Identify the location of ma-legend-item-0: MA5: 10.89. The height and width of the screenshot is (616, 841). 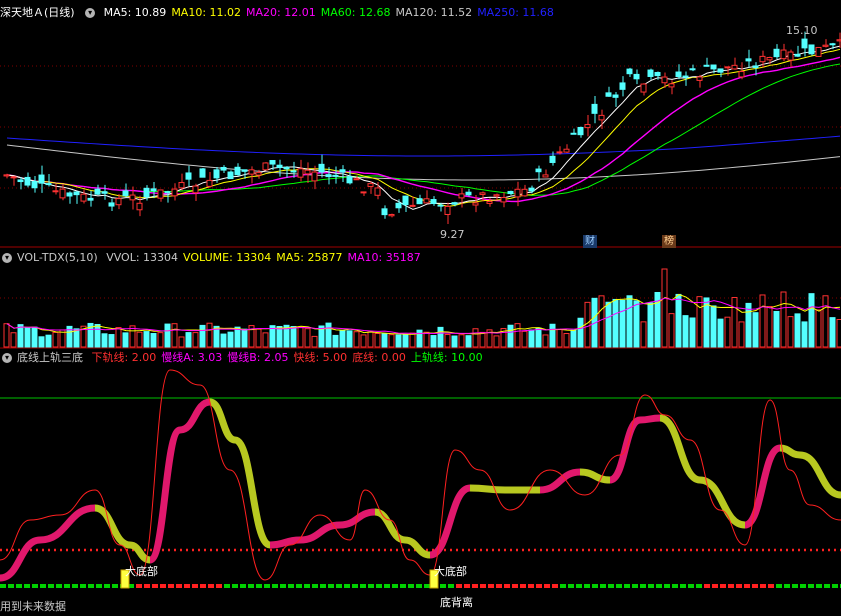
(135, 12).